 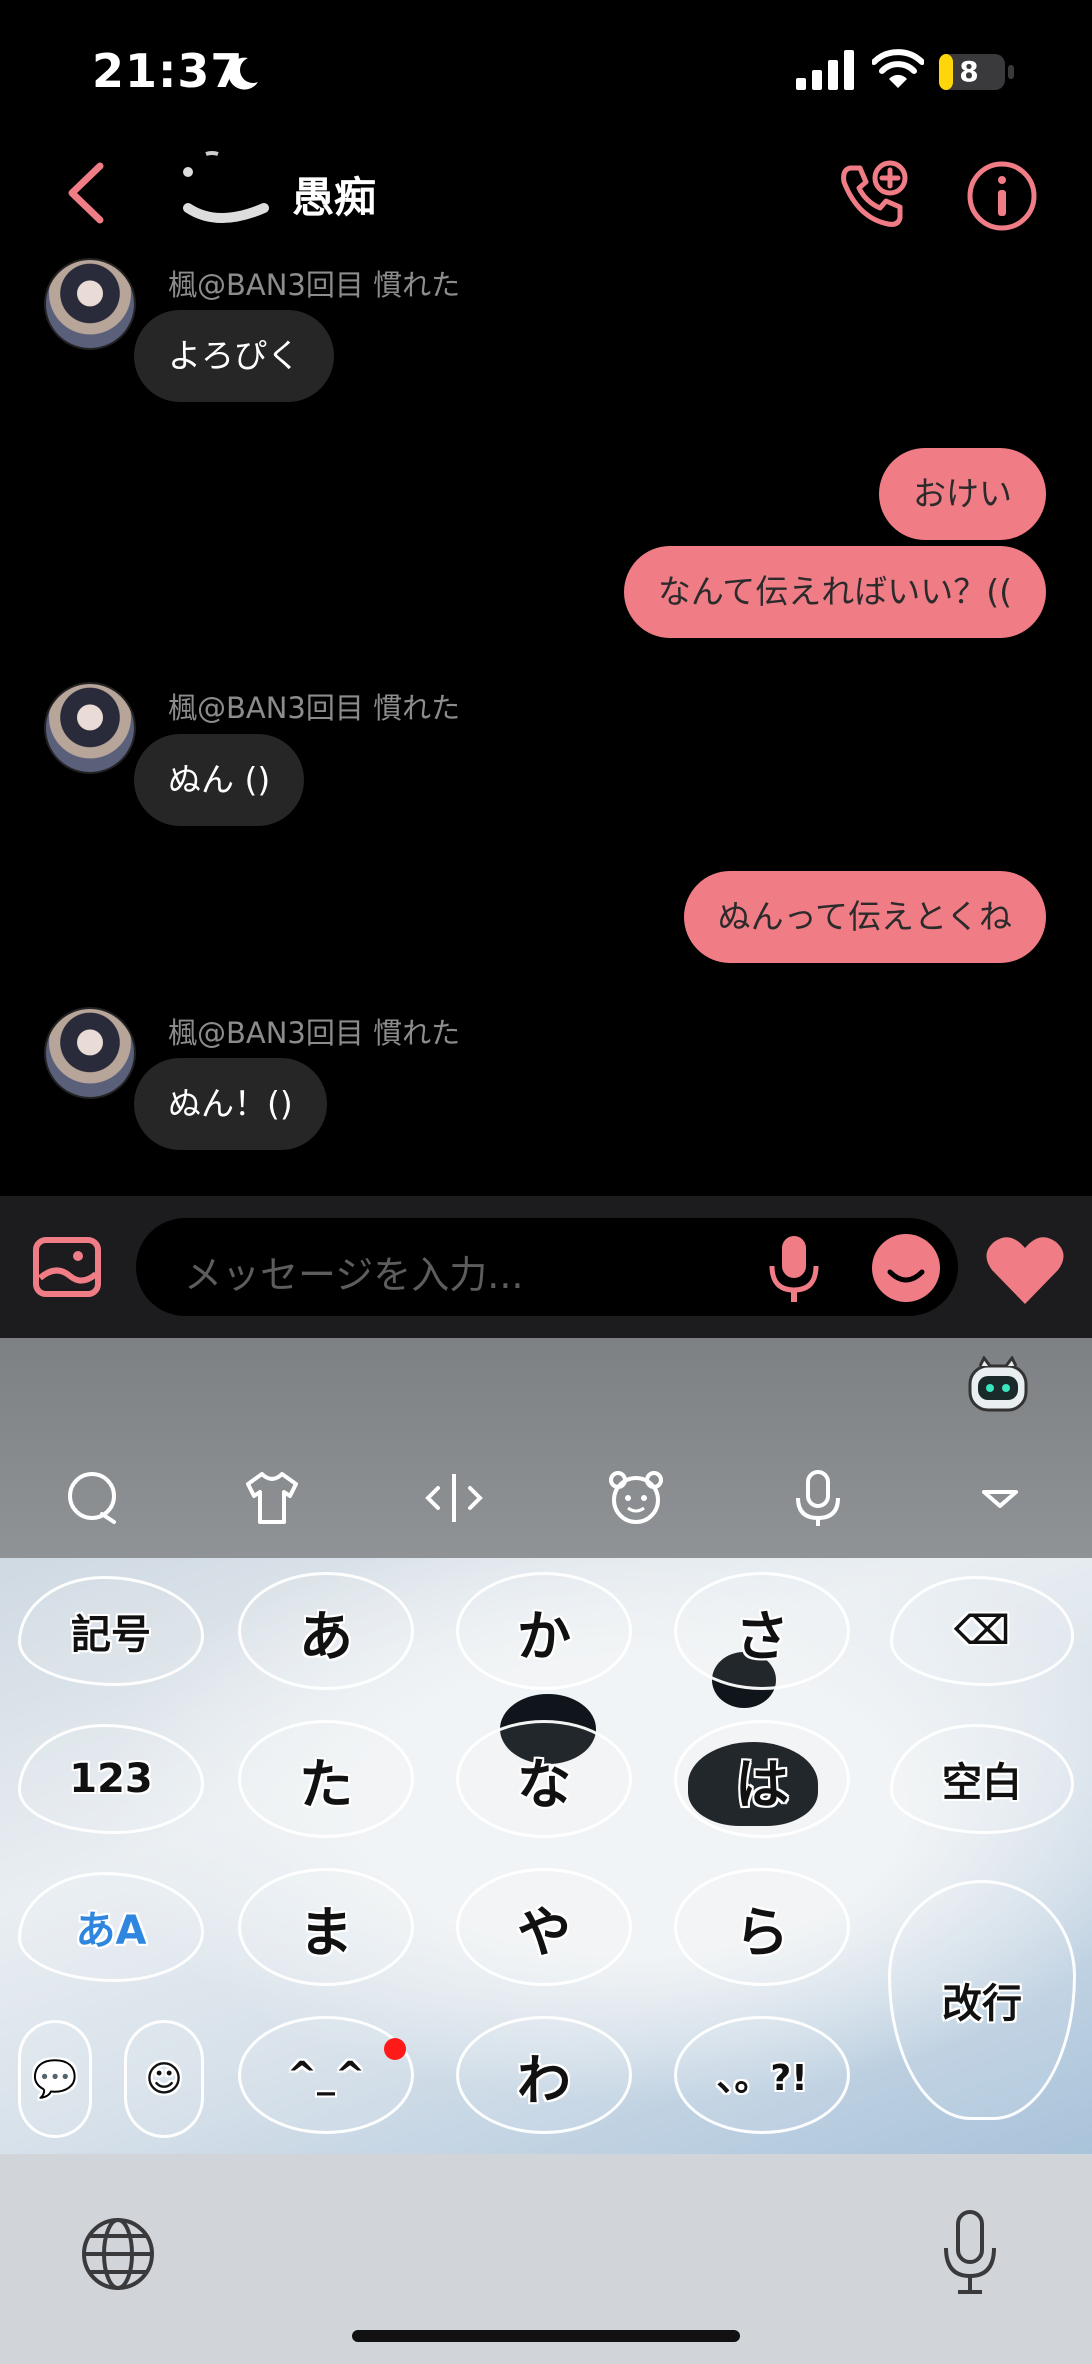 What do you see at coordinates (234, 356) in the screenshot?
I see `incoming-message: よろぴく` at bounding box center [234, 356].